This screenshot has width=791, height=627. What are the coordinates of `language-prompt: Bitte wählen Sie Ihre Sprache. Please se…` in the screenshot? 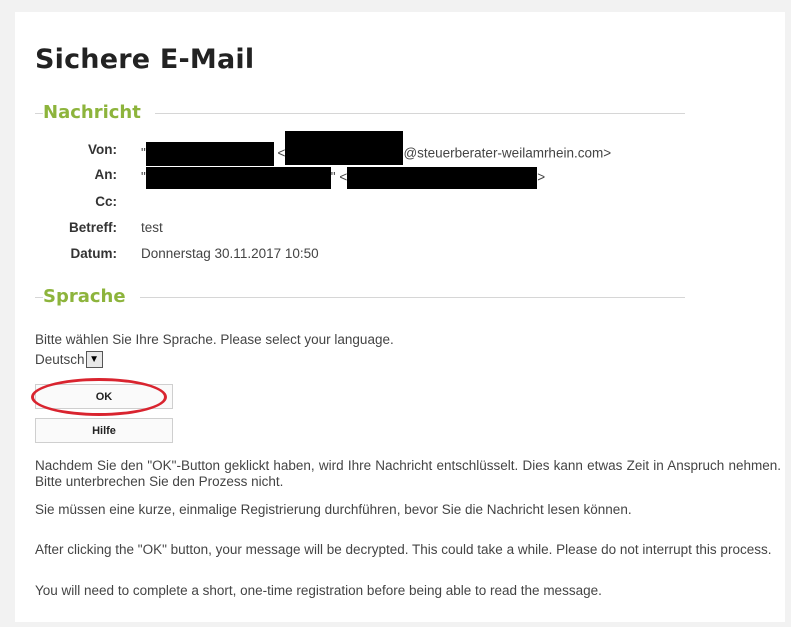 It's located at (214, 339).